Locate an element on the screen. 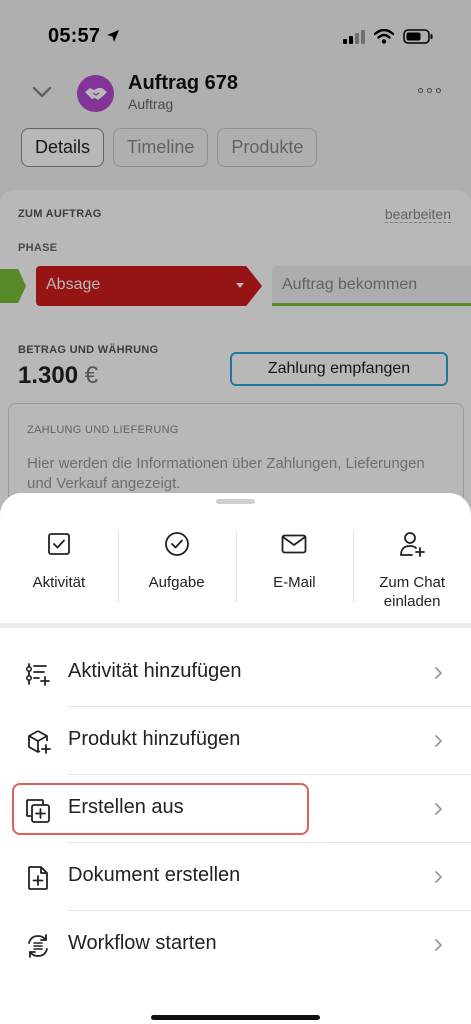 The height and width of the screenshot is (1024, 471). section-divider is located at coordinates (235, 625).